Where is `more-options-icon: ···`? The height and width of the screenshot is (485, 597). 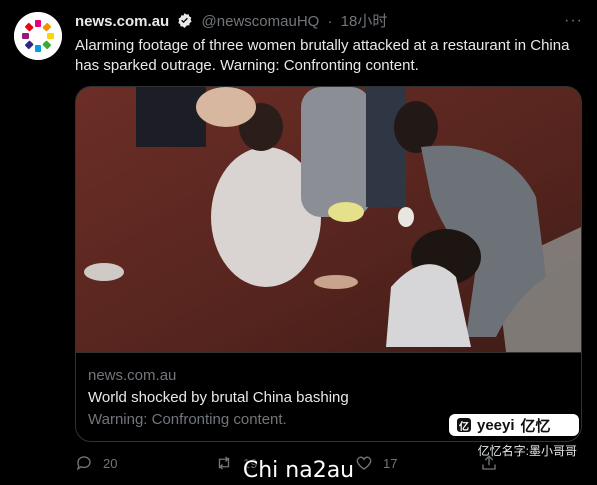 more-options-icon: ··· is located at coordinates (573, 21).